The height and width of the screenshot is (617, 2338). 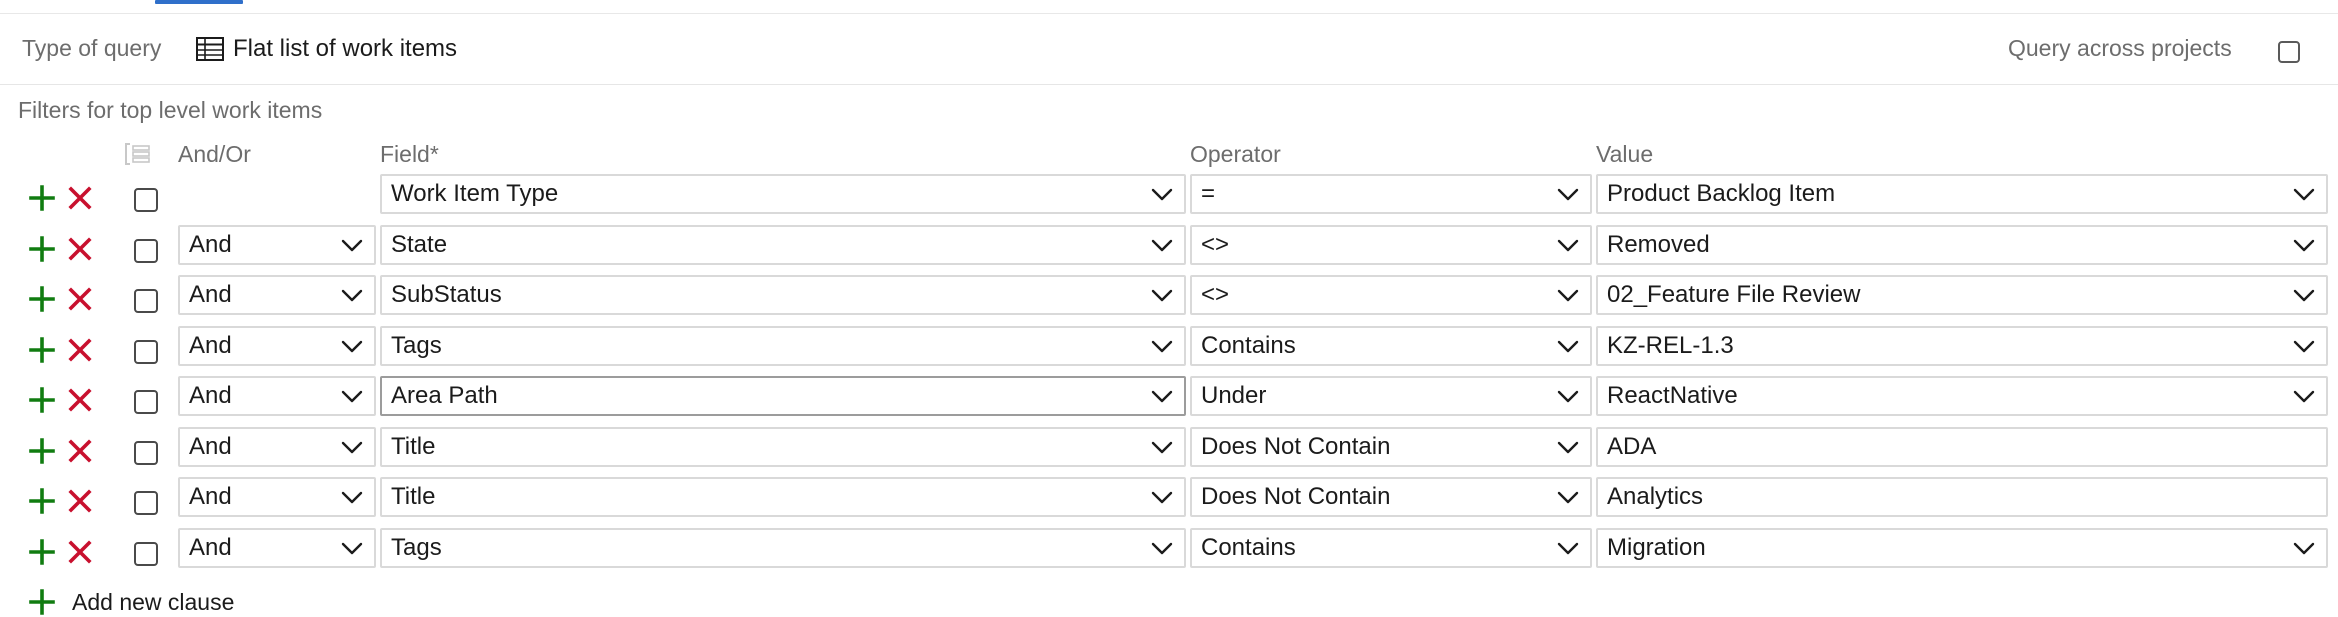 I want to click on value-text: Migration, so click(x=1656, y=547).